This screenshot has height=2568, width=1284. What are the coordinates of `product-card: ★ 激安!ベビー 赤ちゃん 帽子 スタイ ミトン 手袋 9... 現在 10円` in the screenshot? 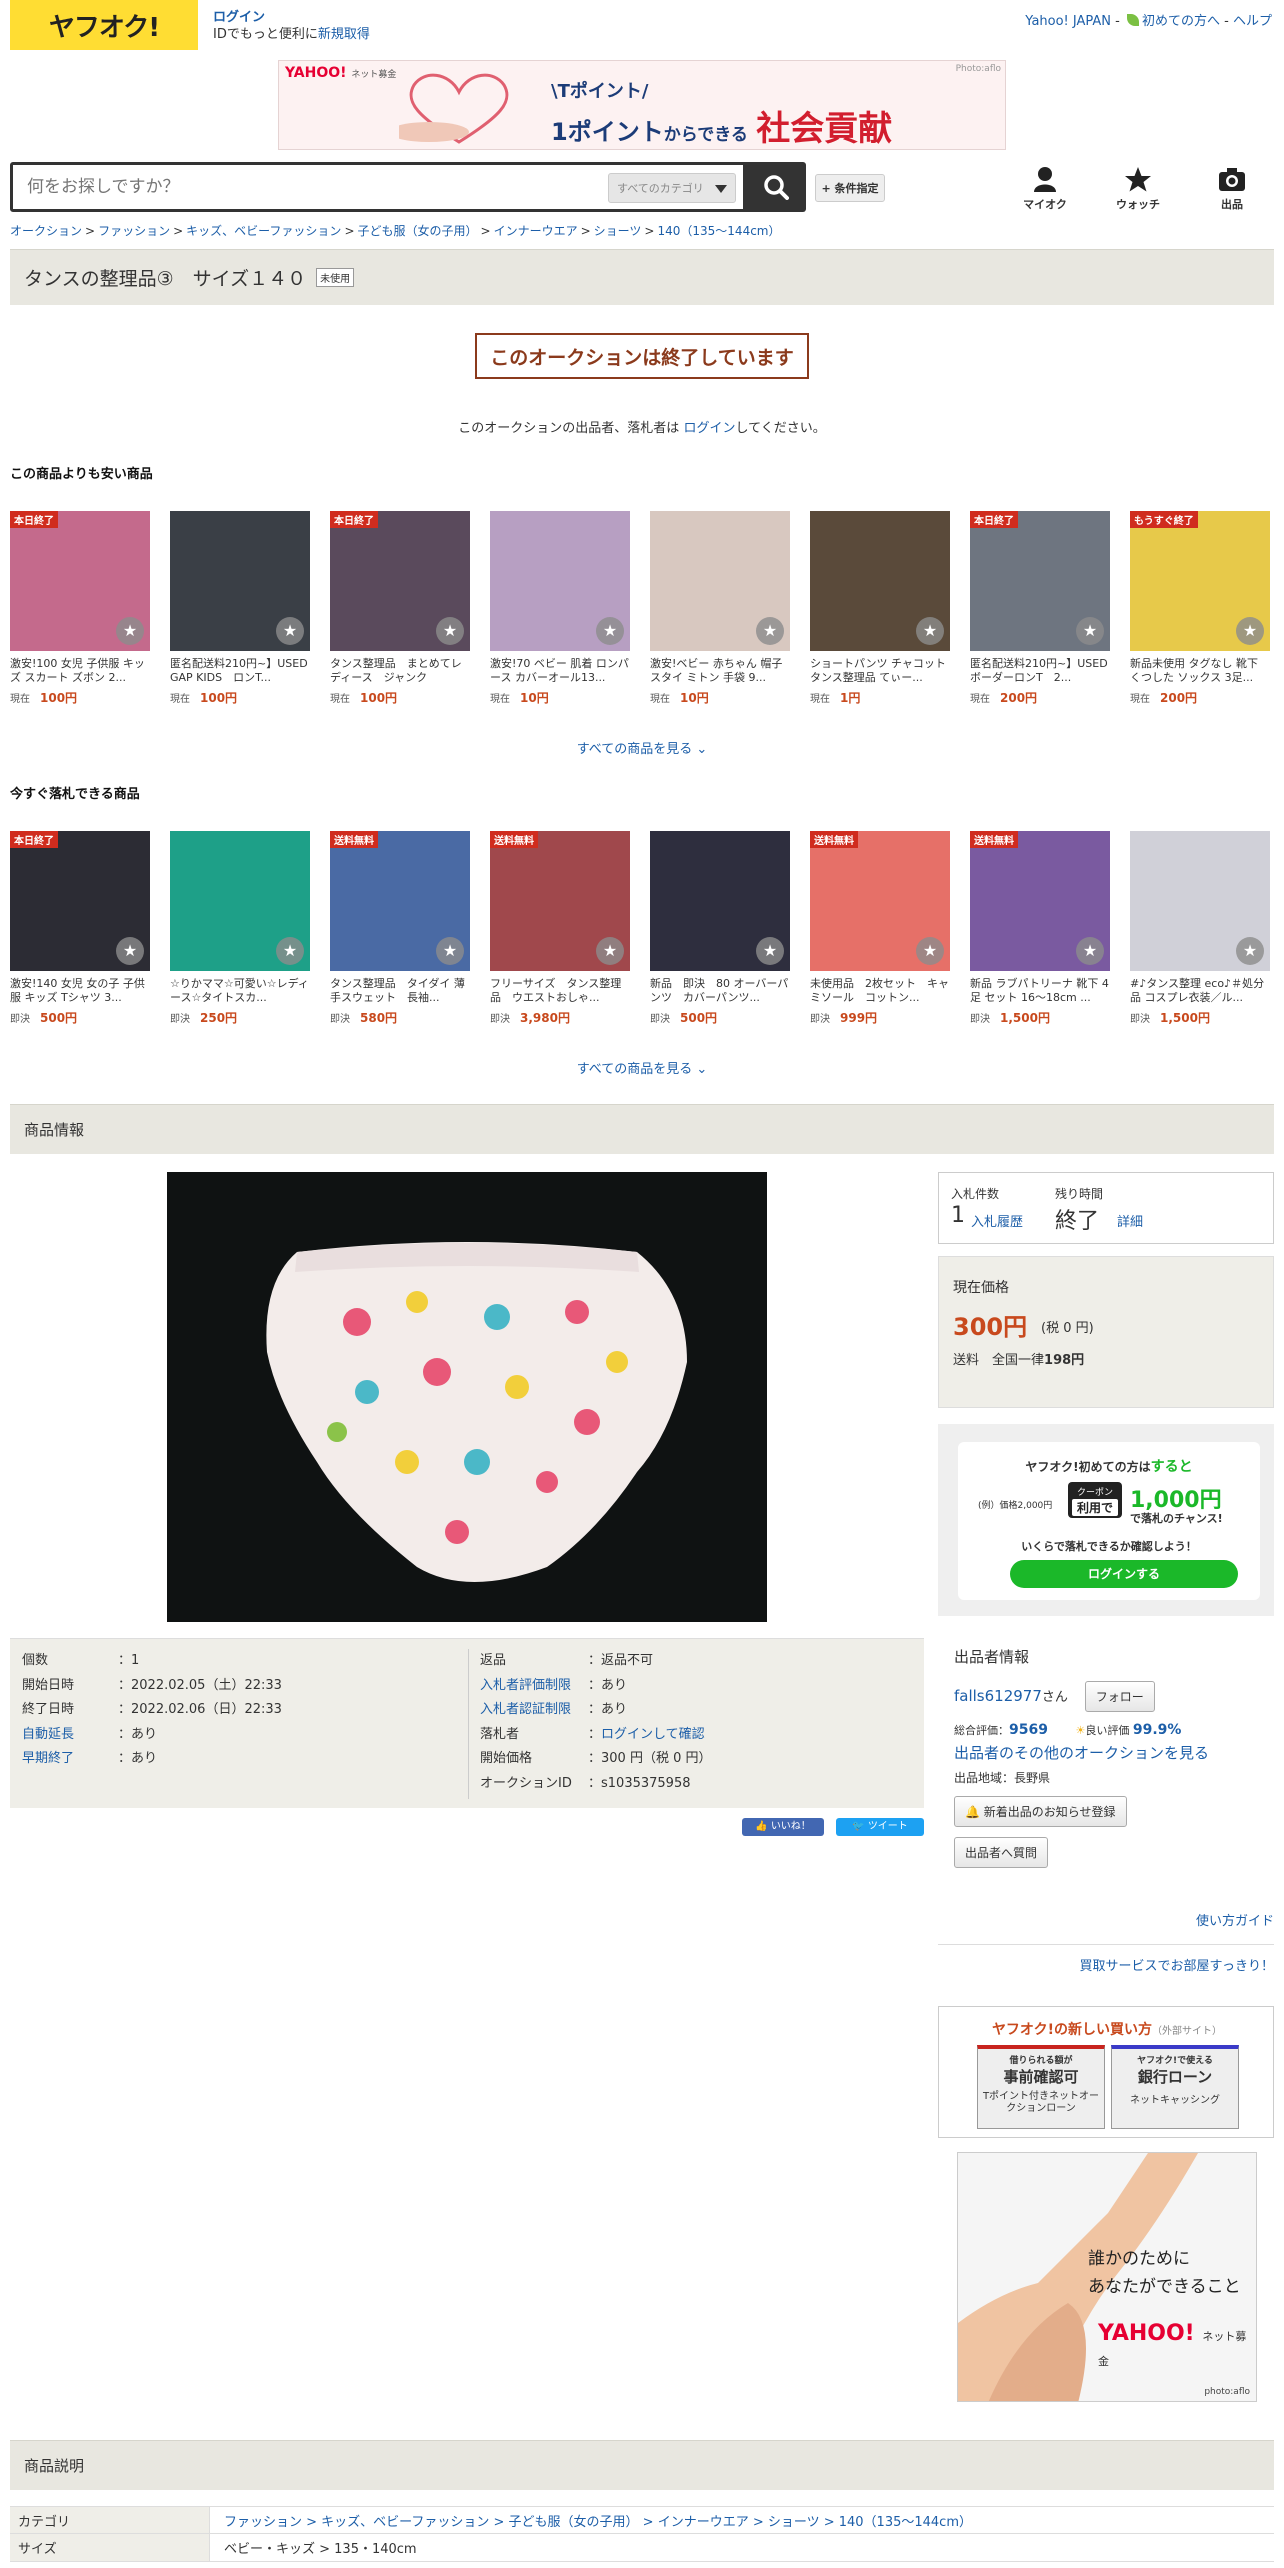 It's located at (720, 608).